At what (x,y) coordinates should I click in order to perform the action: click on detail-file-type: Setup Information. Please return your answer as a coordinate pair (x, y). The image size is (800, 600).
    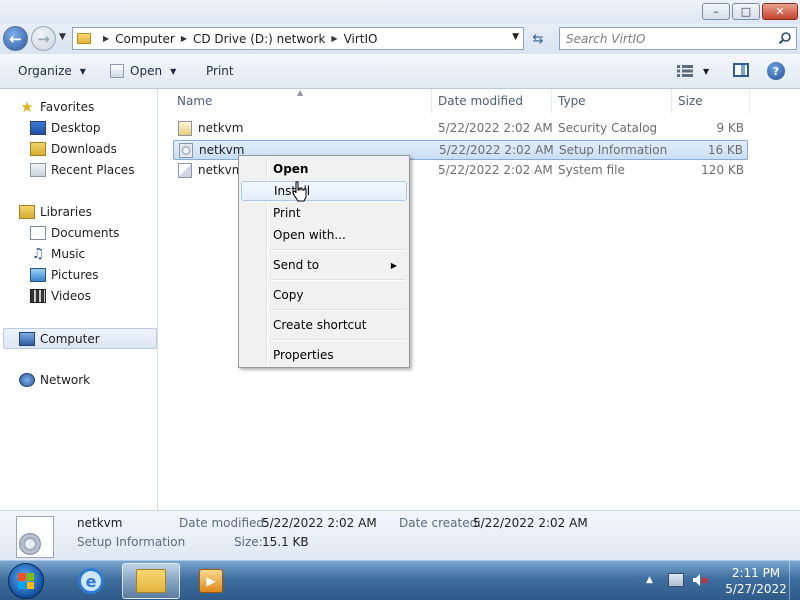
    Looking at the image, I should click on (131, 542).